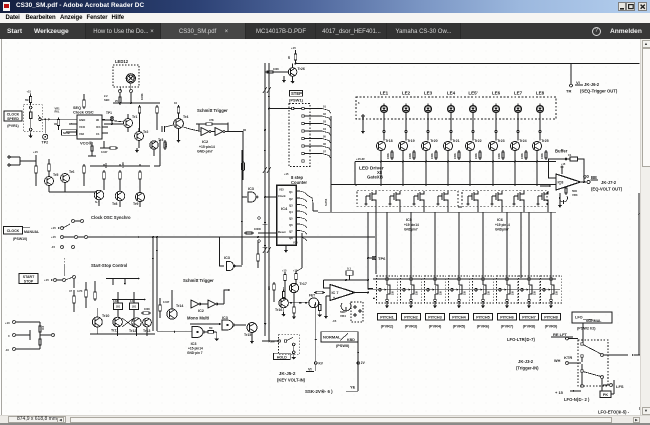 The height and width of the screenshot is (425, 650). What do you see at coordinates (324, 137) in the screenshot?
I see `svg-text: 05` at bounding box center [324, 137].